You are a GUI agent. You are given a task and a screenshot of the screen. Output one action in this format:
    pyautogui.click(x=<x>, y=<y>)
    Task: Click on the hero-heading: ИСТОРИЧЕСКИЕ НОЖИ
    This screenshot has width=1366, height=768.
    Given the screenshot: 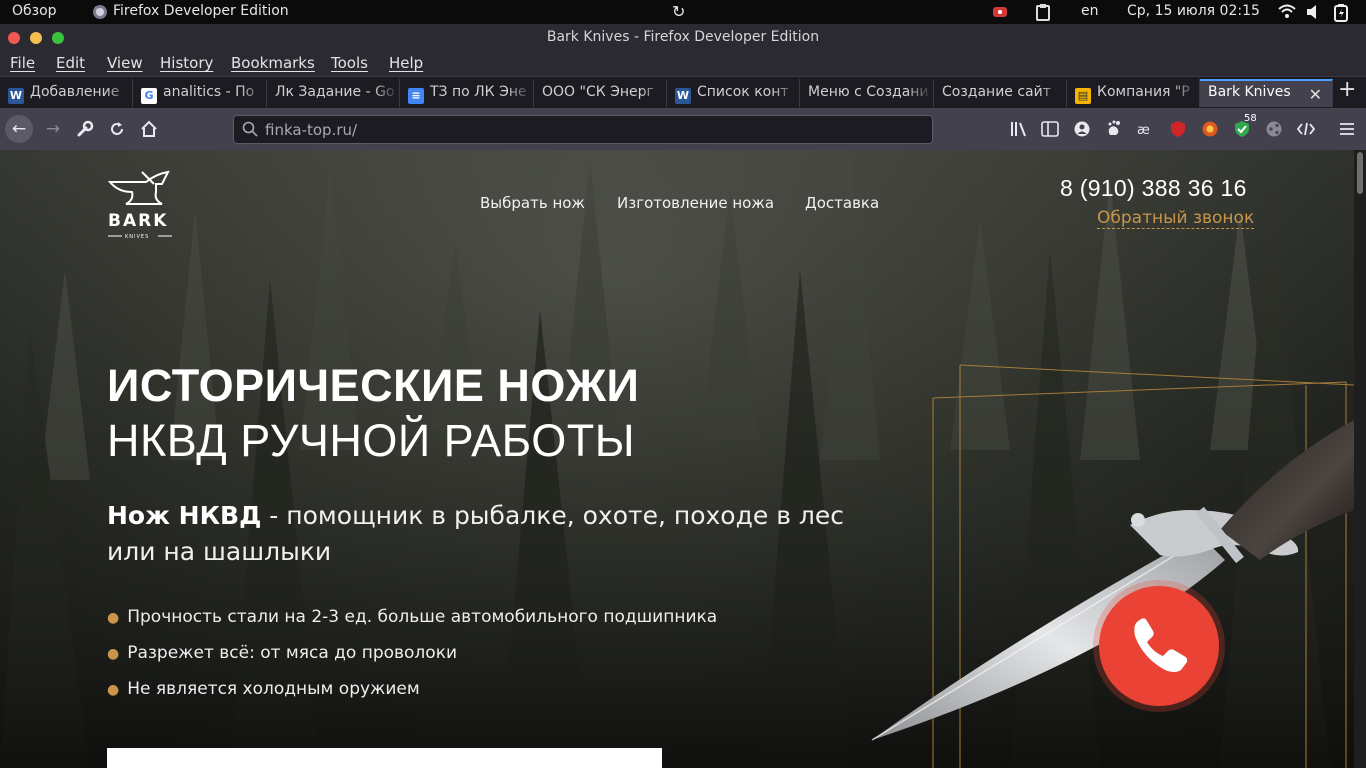 What is the action you would take?
    pyautogui.click(x=373, y=385)
    